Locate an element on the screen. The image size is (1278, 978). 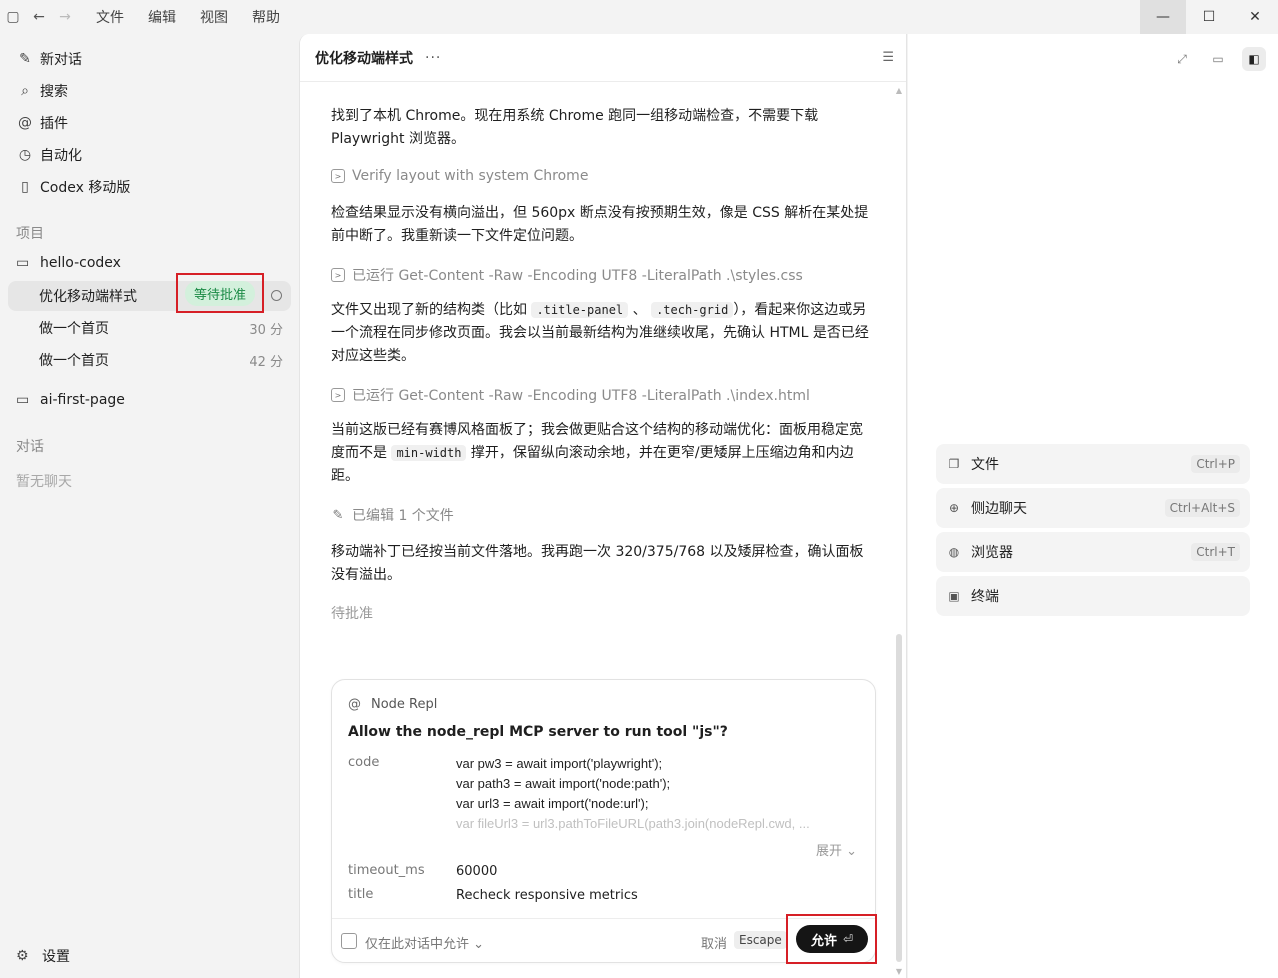
forward-arrow-icon: → is located at coordinates (65, 17).